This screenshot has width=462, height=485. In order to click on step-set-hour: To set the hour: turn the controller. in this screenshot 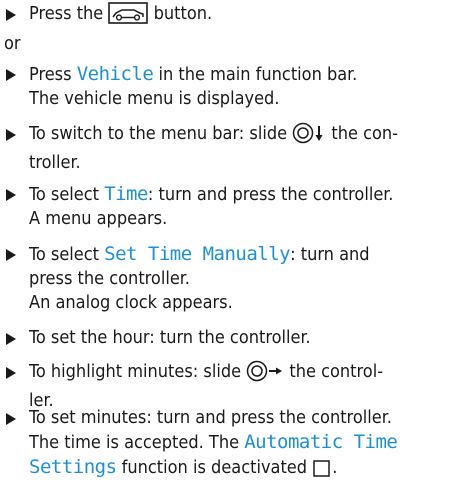, I will do `click(232, 338)`.